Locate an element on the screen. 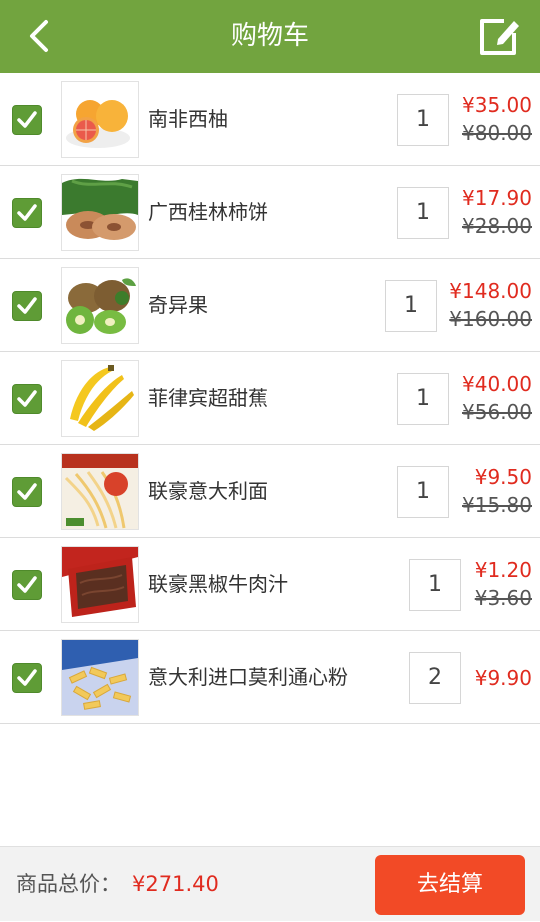 The image size is (540, 922). price-block: ¥9.50 ¥15.80 is located at coordinates (497, 491).